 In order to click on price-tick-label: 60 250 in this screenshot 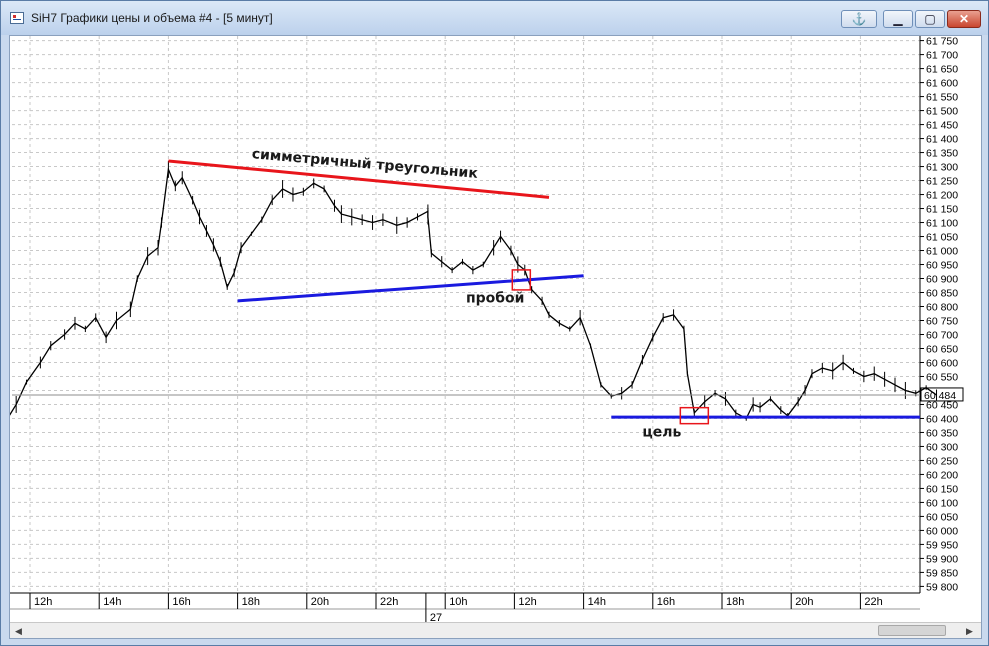, I will do `click(942, 461)`.